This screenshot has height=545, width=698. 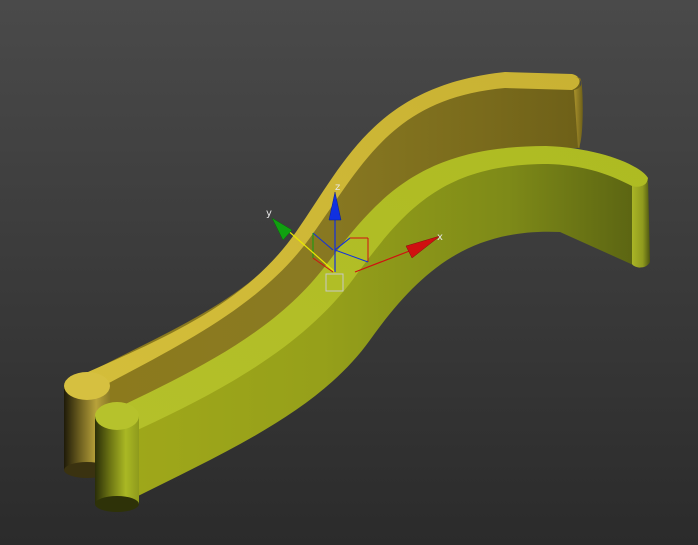 I want to click on x-axis-label: x, so click(x=440, y=237).